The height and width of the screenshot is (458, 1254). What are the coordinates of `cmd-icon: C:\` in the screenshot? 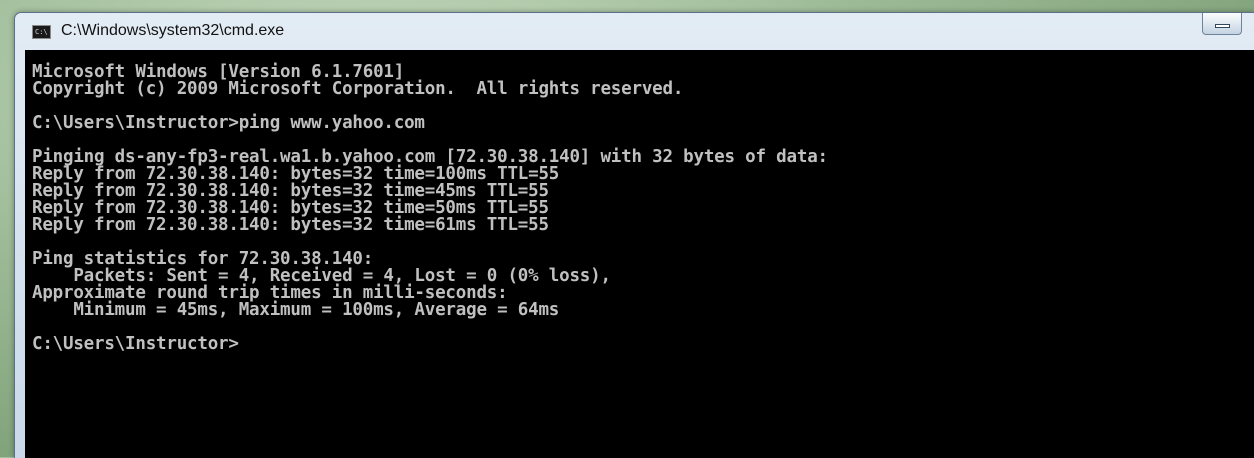 It's located at (41, 32).